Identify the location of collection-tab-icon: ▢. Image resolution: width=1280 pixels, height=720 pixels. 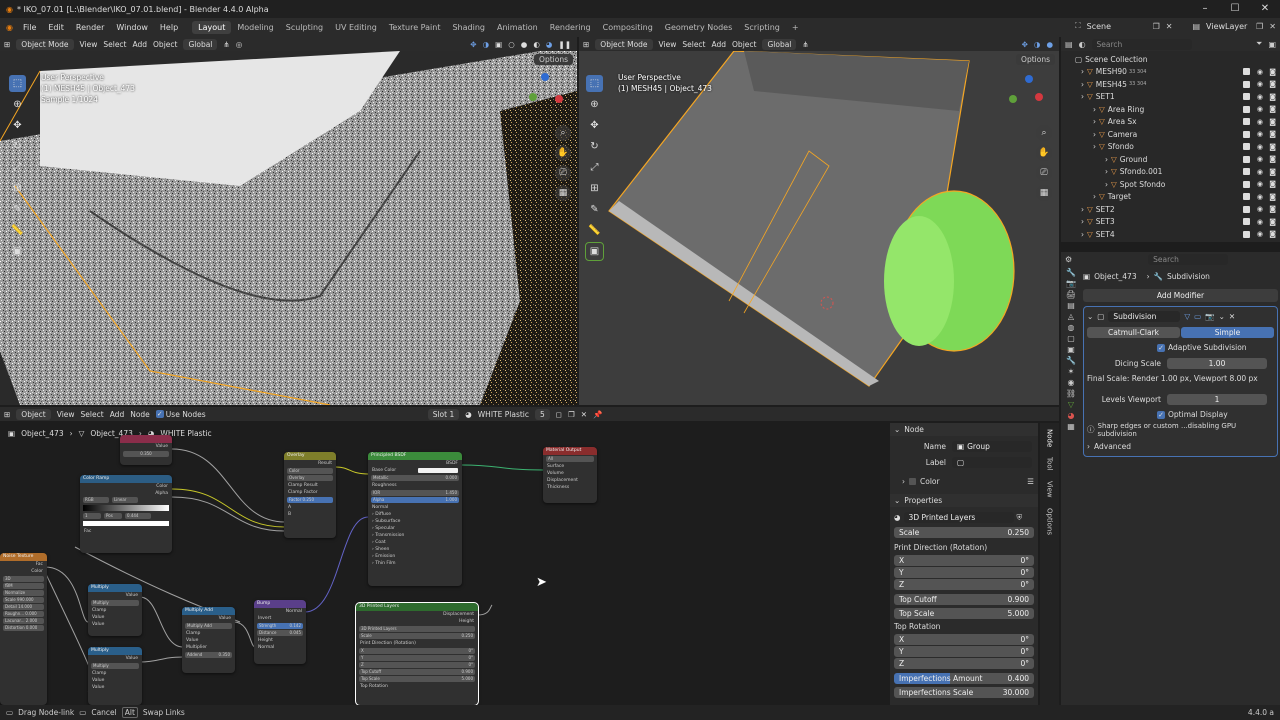
(1071, 338).